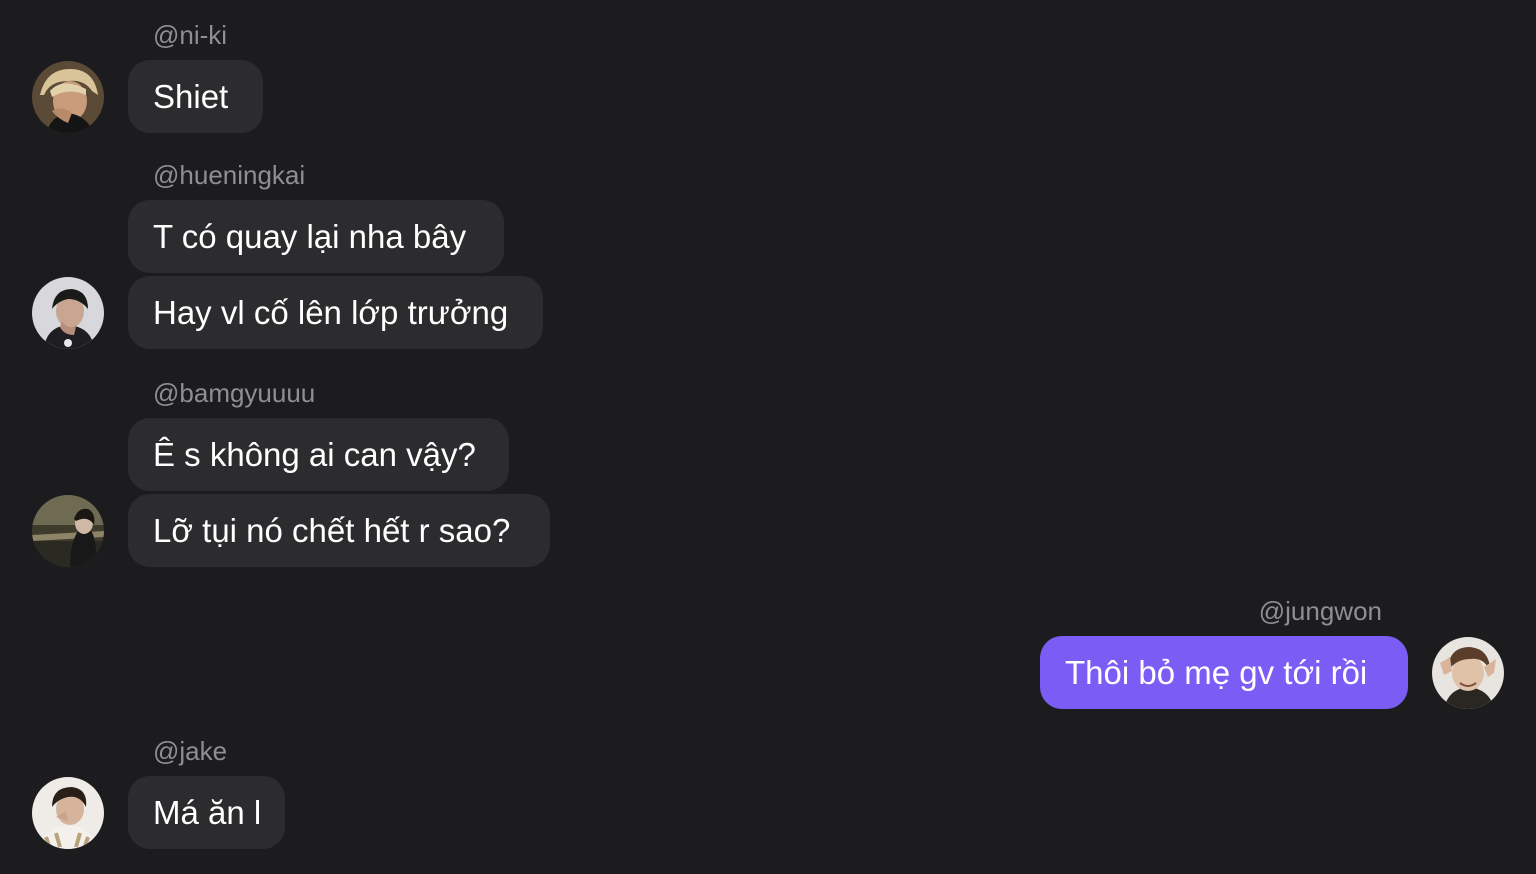  What do you see at coordinates (195, 96) in the screenshot?
I see `message-bubble: Shiet` at bounding box center [195, 96].